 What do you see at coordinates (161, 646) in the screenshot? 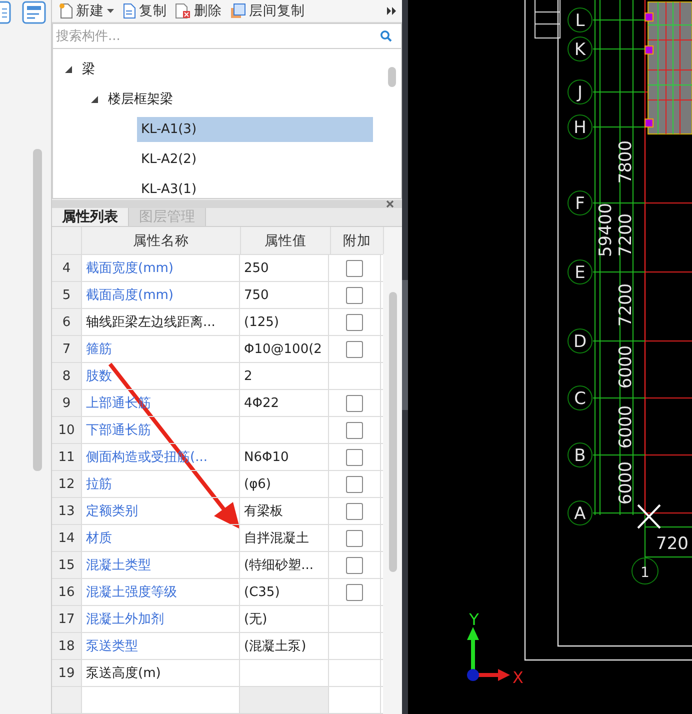
I see `property-name: 泵送类型` at bounding box center [161, 646].